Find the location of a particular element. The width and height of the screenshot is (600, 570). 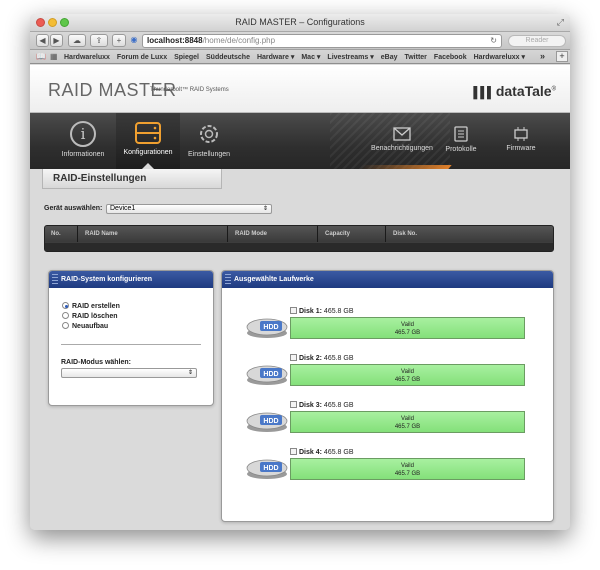

title-bar: RAID MASTER – Configurations ⤢ is located at coordinates (300, 23).